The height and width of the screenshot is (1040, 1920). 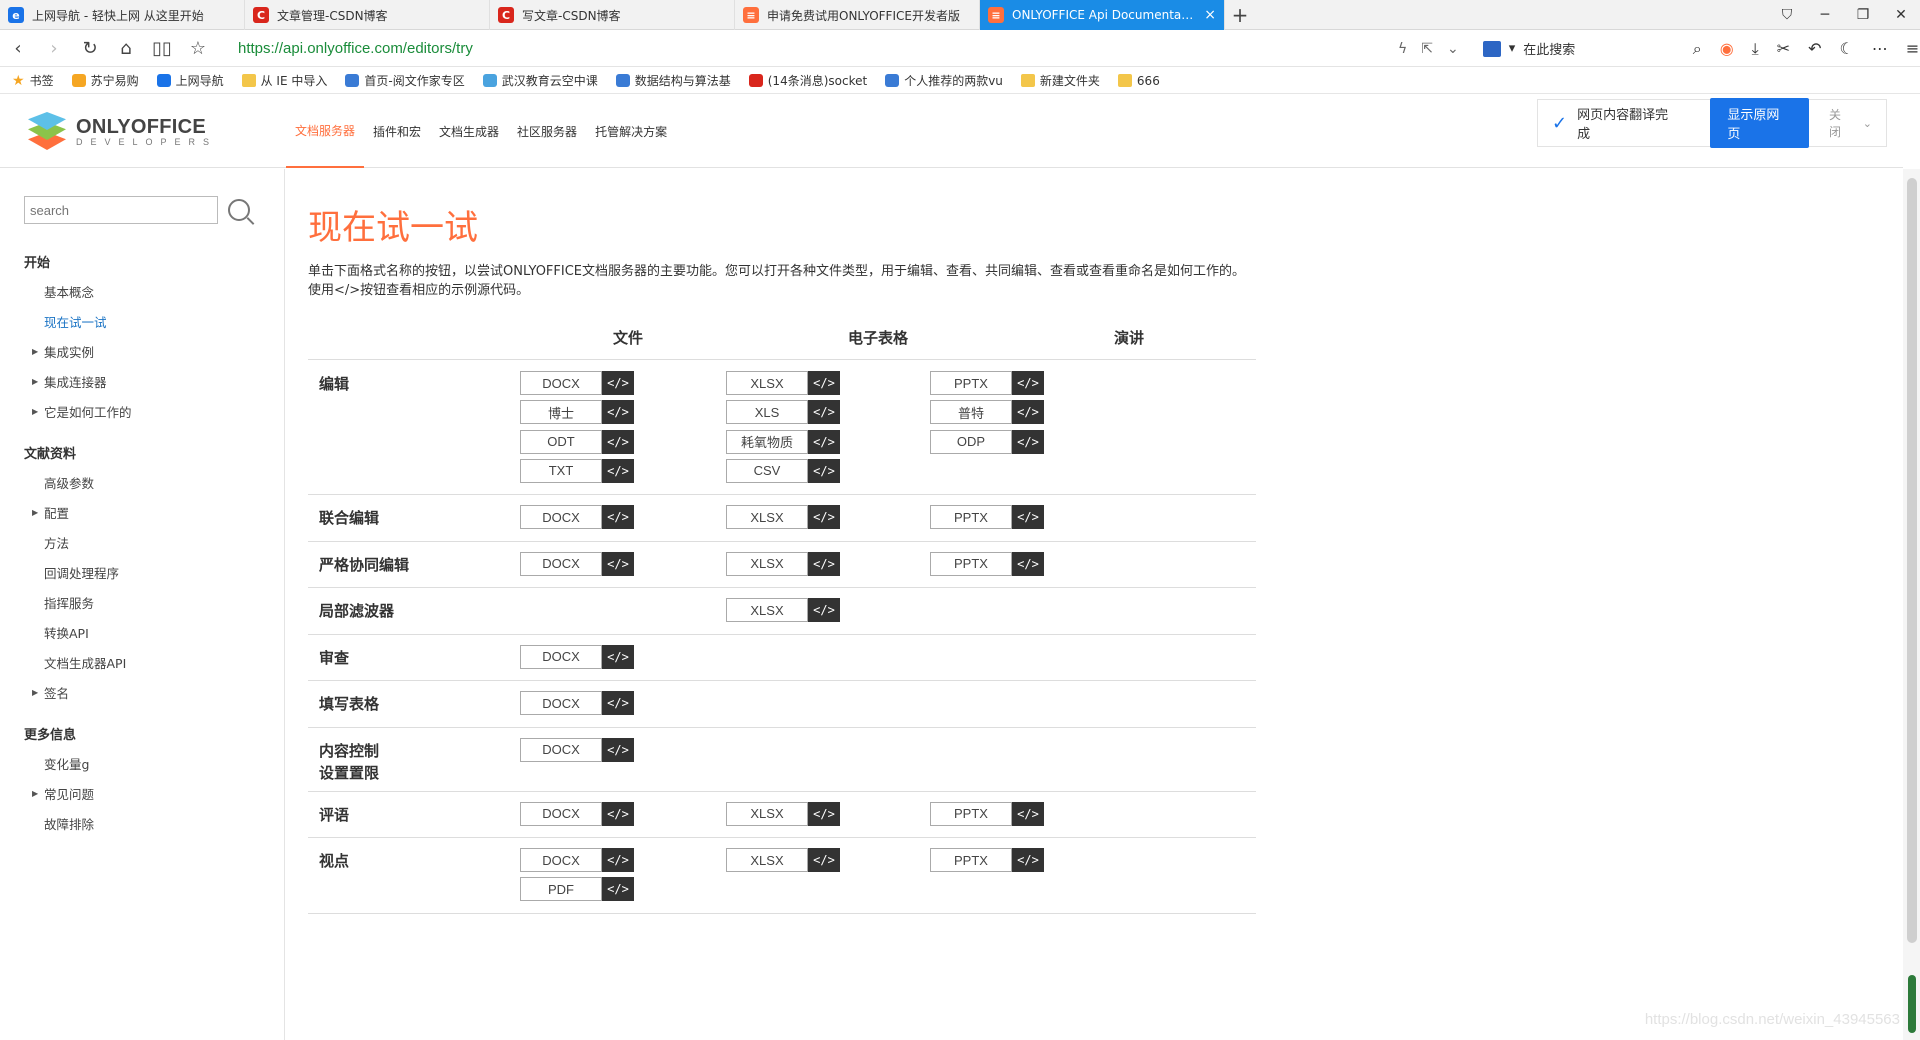 What do you see at coordinates (807, 80) in the screenshot?
I see `bookmark-item: (14条消息)socket` at bounding box center [807, 80].